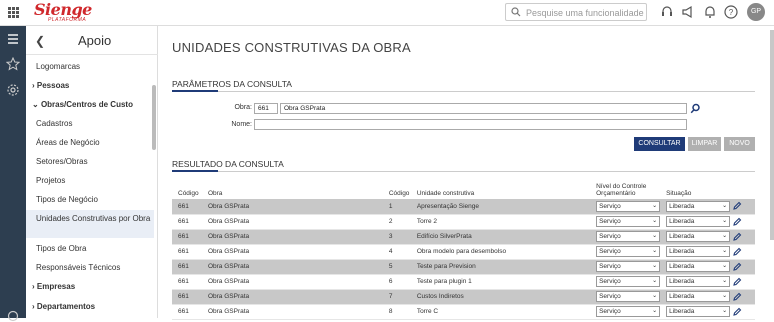 The width and height of the screenshot is (774, 322). I want to click on unit-code-cell: 4, so click(396, 252).